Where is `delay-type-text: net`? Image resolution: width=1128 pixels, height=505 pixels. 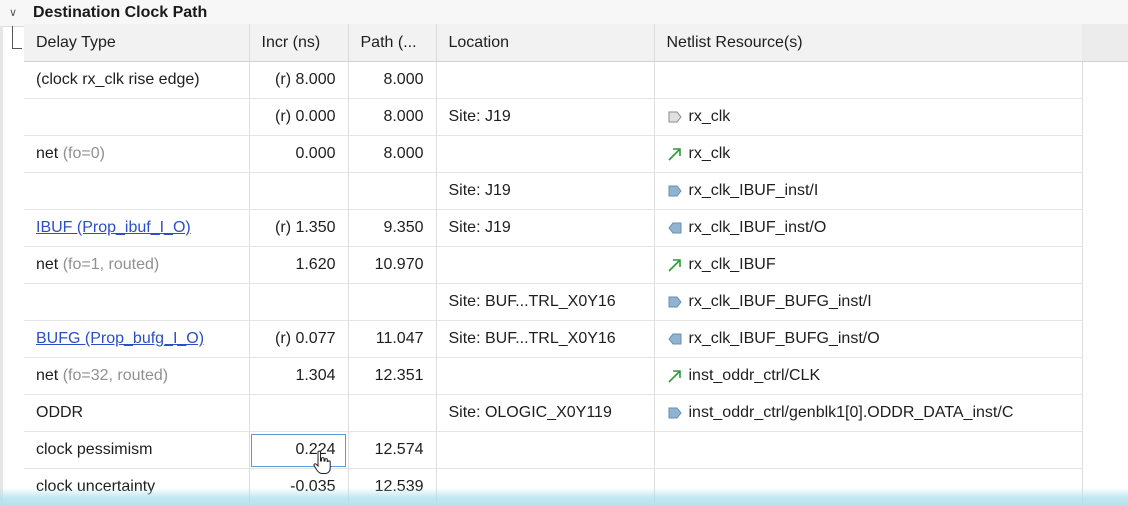 delay-type-text: net is located at coordinates (47, 153).